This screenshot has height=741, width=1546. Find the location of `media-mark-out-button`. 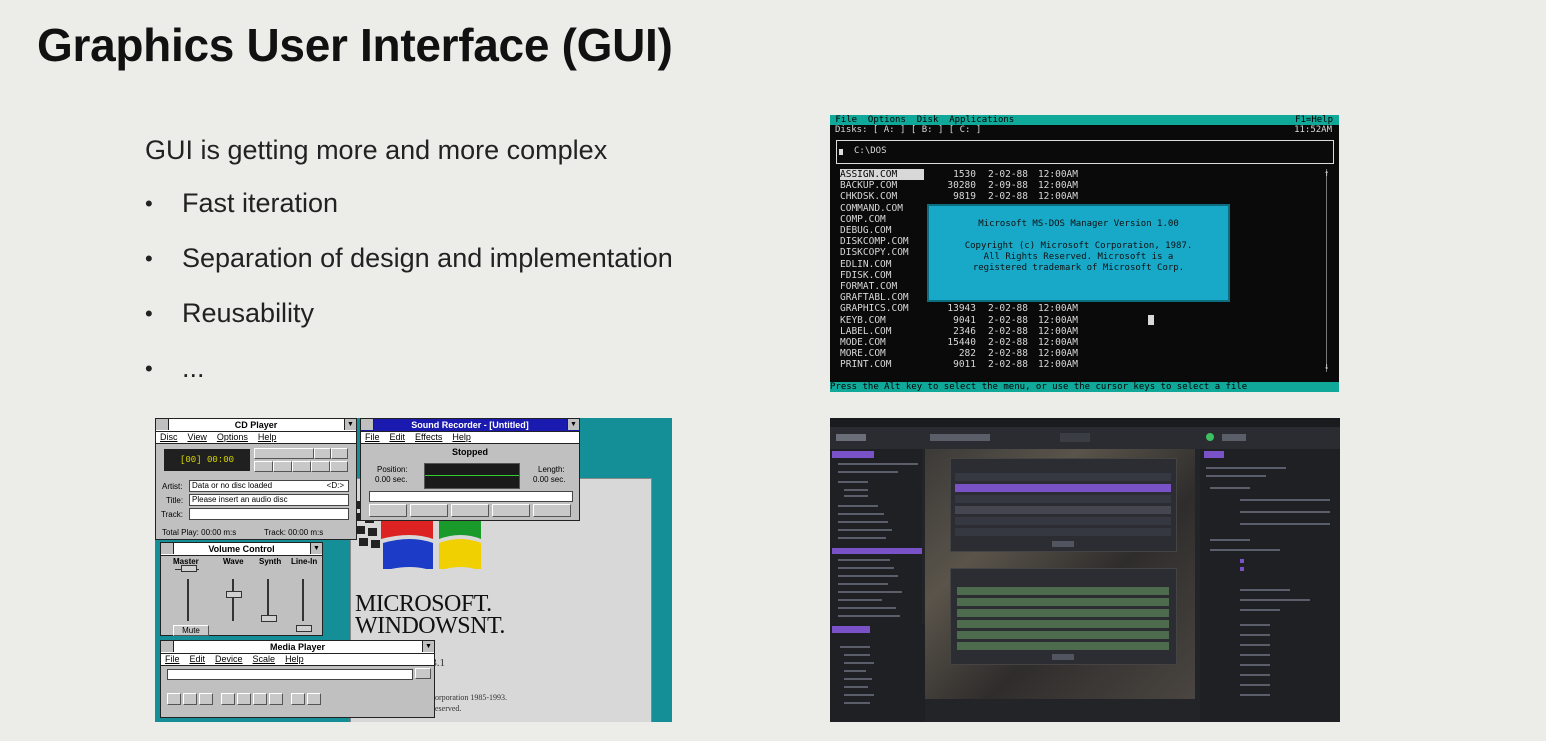

media-mark-out-button is located at coordinates (314, 699).